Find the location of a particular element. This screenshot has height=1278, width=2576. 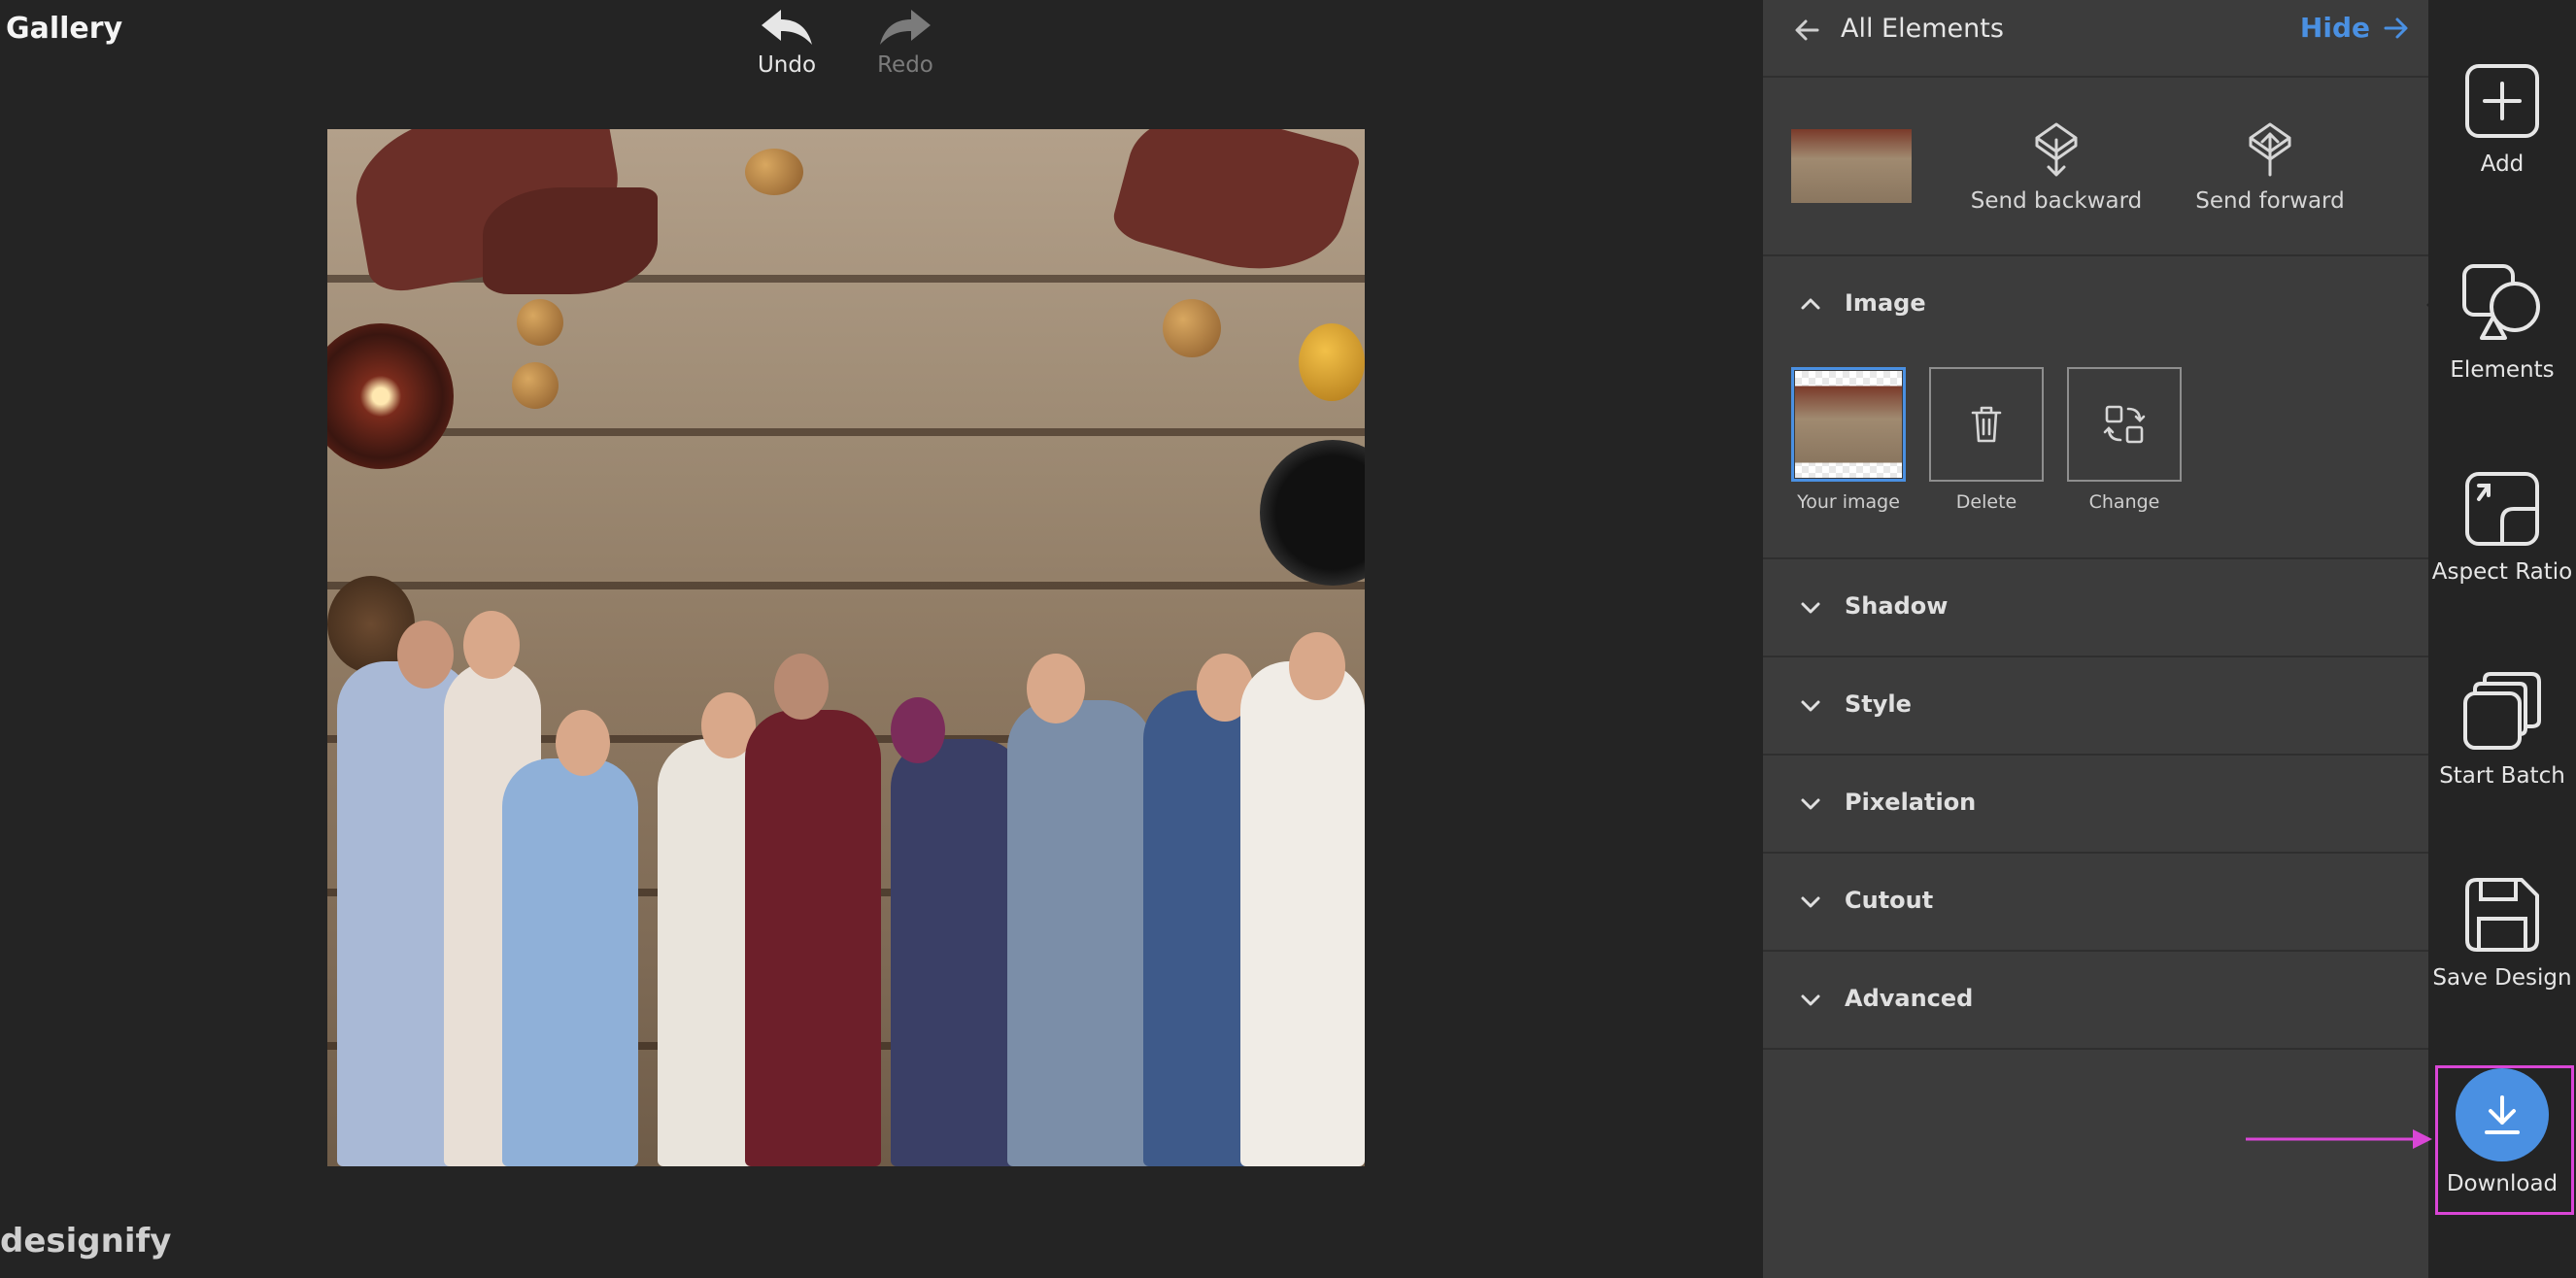

selected-element-thumbnail is located at coordinates (1851, 166).